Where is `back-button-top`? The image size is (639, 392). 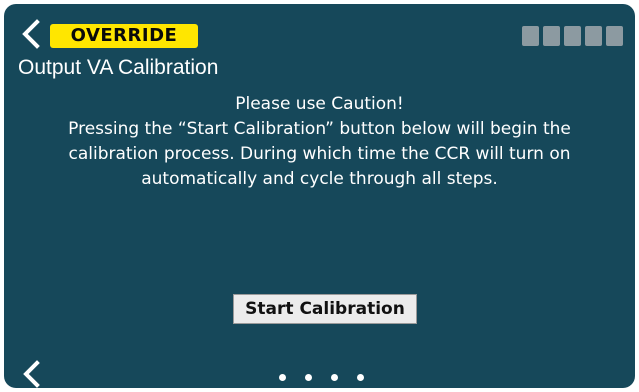
back-button-top is located at coordinates (31, 34).